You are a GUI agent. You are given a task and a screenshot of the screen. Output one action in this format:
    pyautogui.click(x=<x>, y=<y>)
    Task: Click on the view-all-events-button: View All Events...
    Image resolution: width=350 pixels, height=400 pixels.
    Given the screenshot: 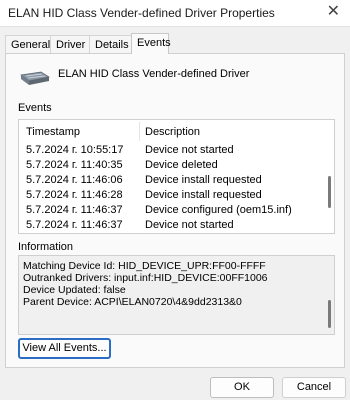 What is the action you would take?
    pyautogui.click(x=64, y=348)
    